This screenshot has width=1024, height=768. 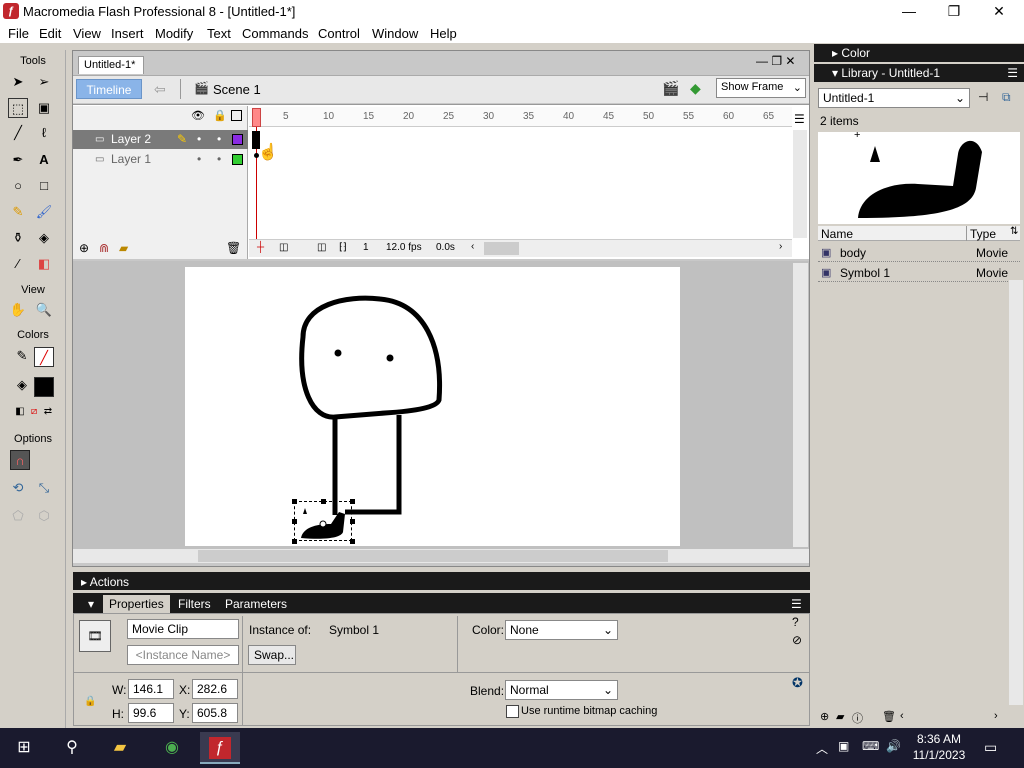 I want to click on center-frame-icon: ┼, so click(x=260, y=247).